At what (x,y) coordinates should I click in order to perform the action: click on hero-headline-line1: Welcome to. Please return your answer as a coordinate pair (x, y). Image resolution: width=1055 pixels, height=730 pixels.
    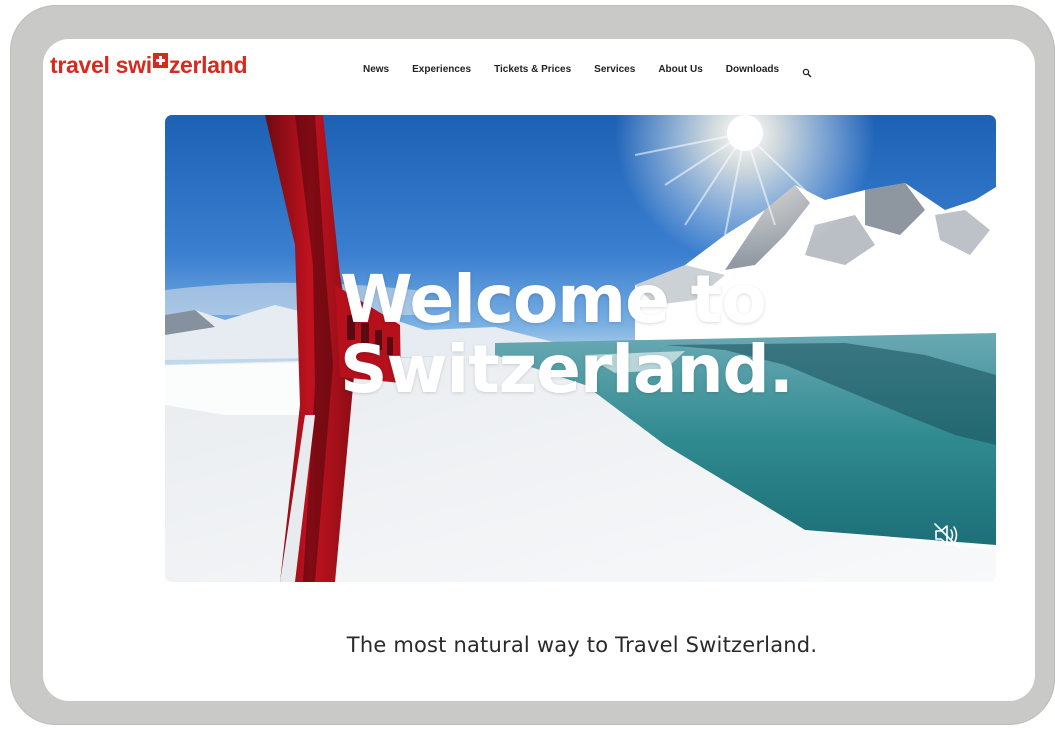
    Looking at the image, I should click on (553, 299).